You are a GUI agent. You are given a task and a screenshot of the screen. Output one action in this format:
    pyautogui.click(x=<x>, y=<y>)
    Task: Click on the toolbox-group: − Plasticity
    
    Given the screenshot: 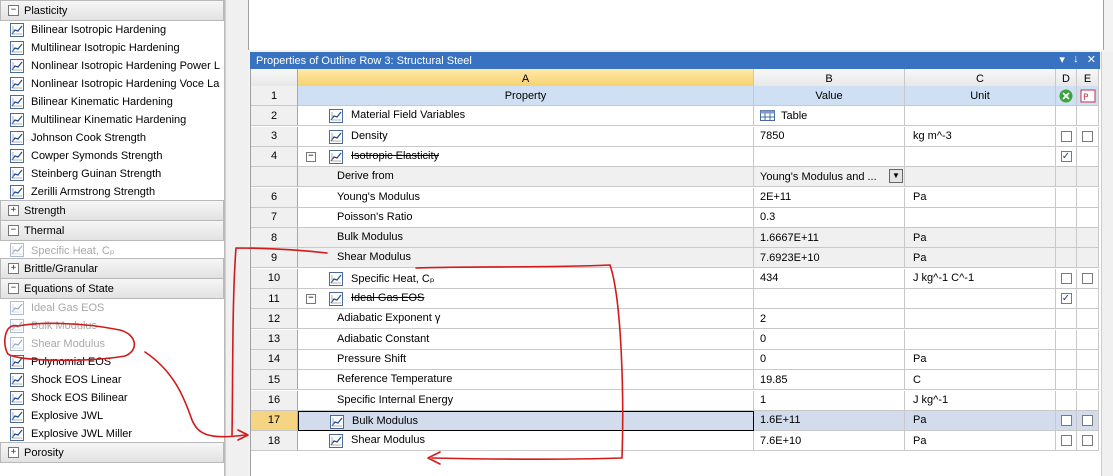 What is the action you would take?
    pyautogui.click(x=112, y=10)
    